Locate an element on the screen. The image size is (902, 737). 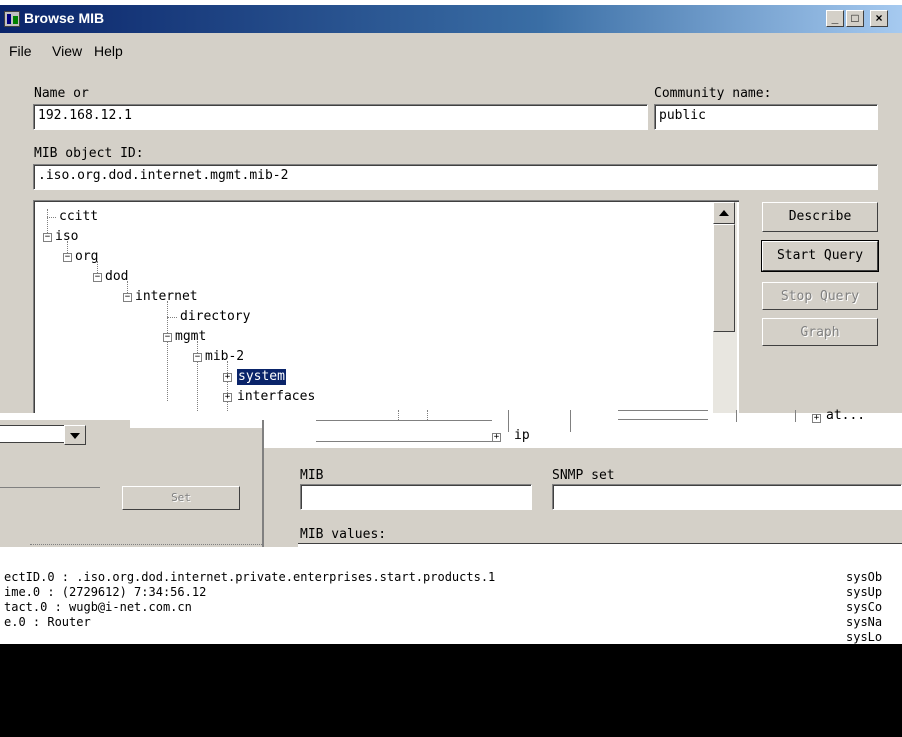
mib-values-label: MIB values: is located at coordinates (343, 534).